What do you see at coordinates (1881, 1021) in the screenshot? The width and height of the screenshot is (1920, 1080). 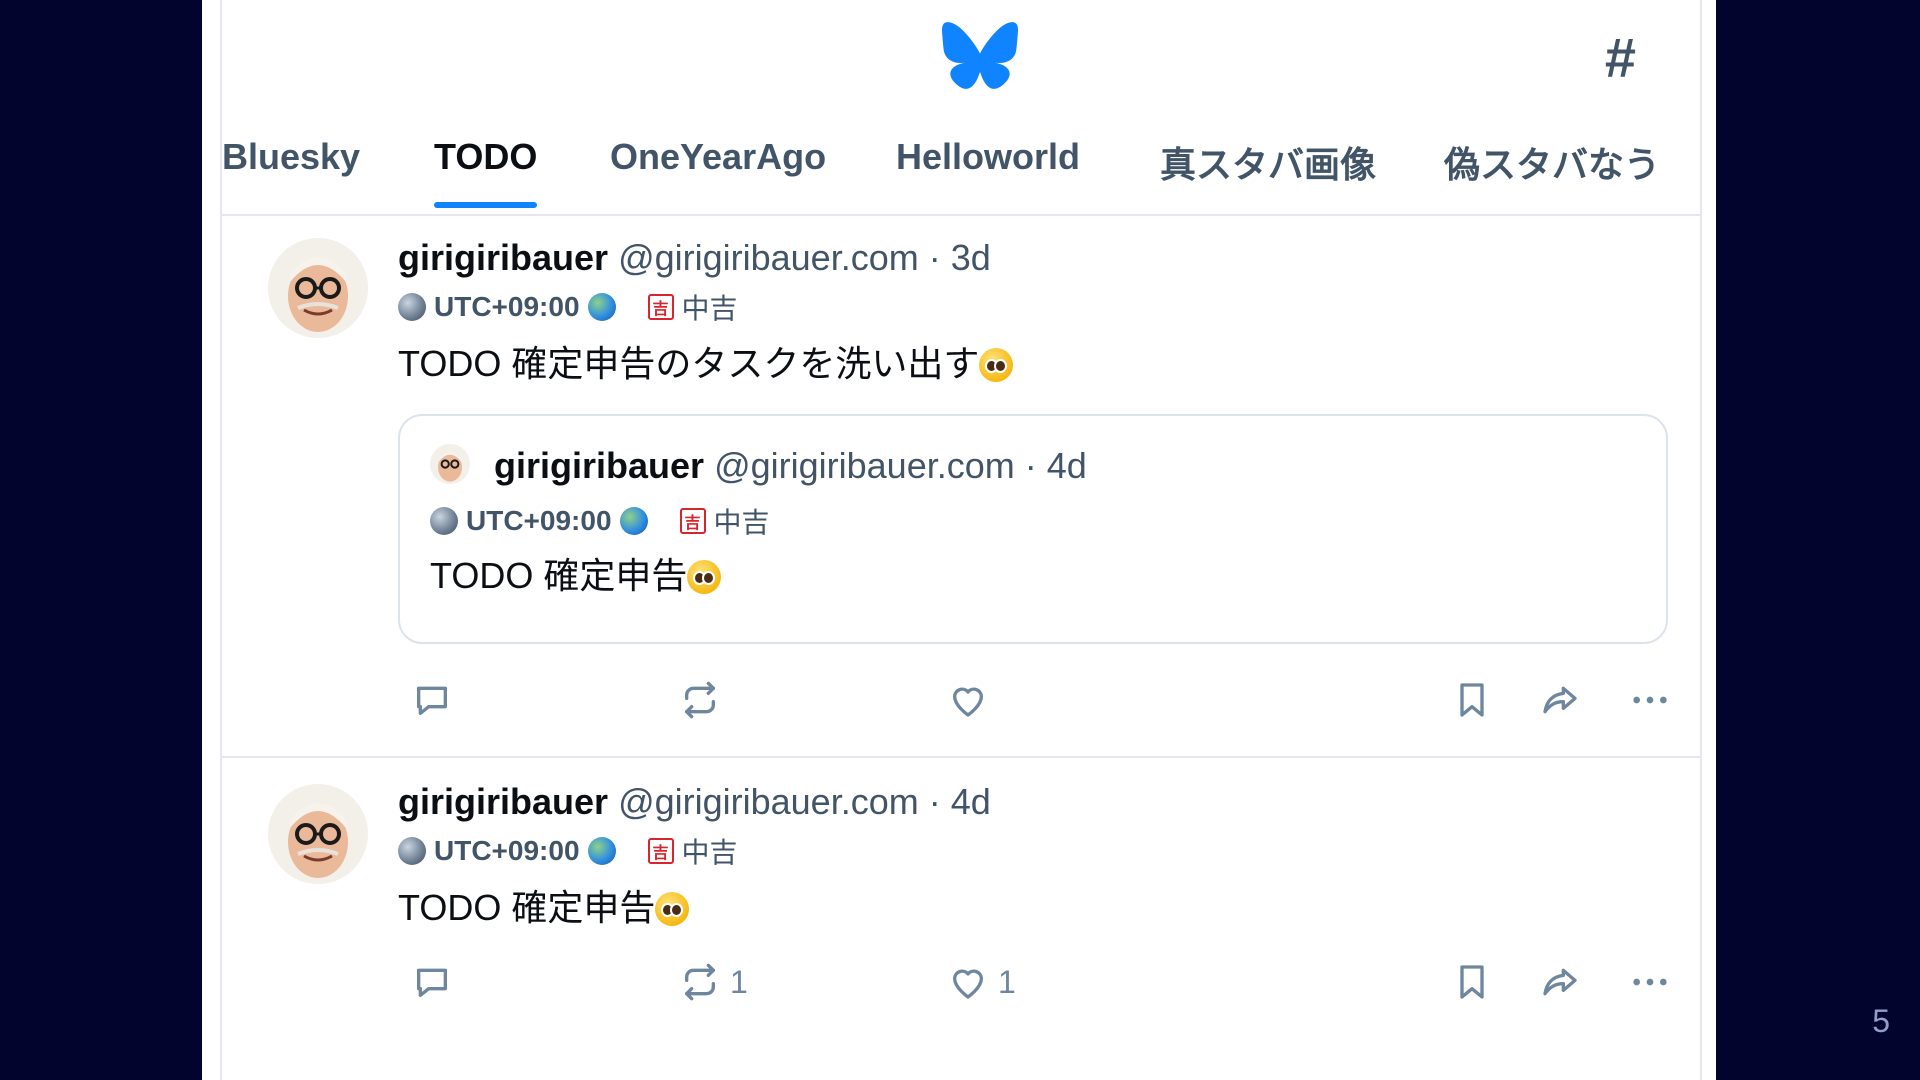 I see `slide-page-number: 5` at bounding box center [1881, 1021].